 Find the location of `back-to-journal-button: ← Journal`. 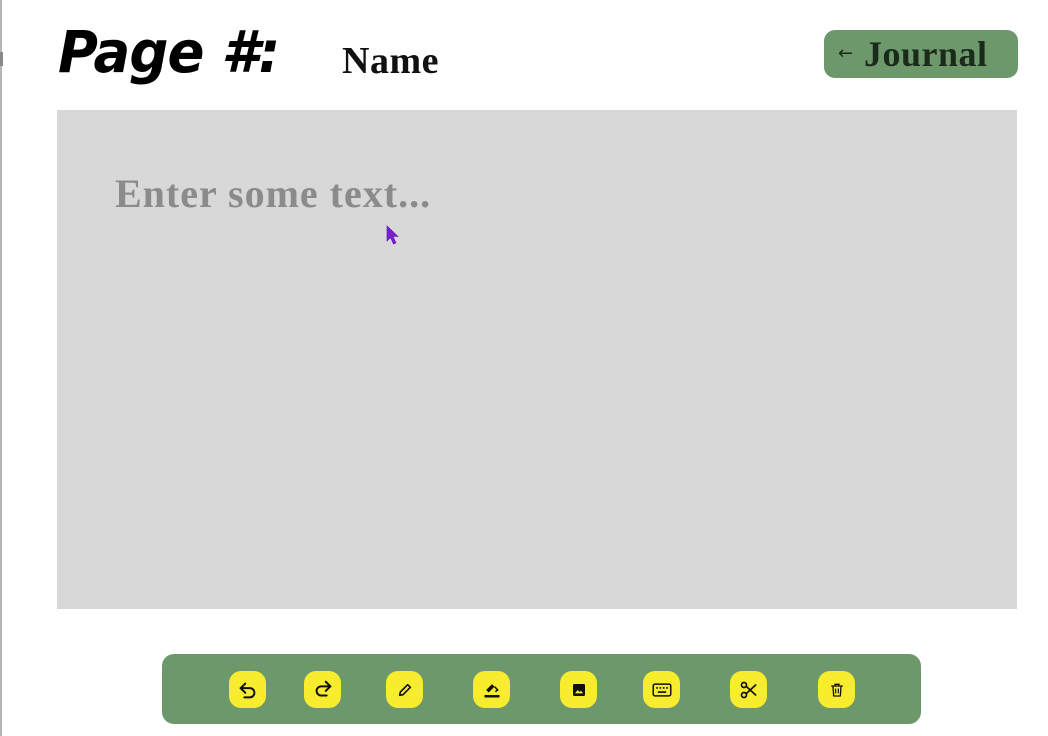

back-to-journal-button: ← Journal is located at coordinates (921, 54).